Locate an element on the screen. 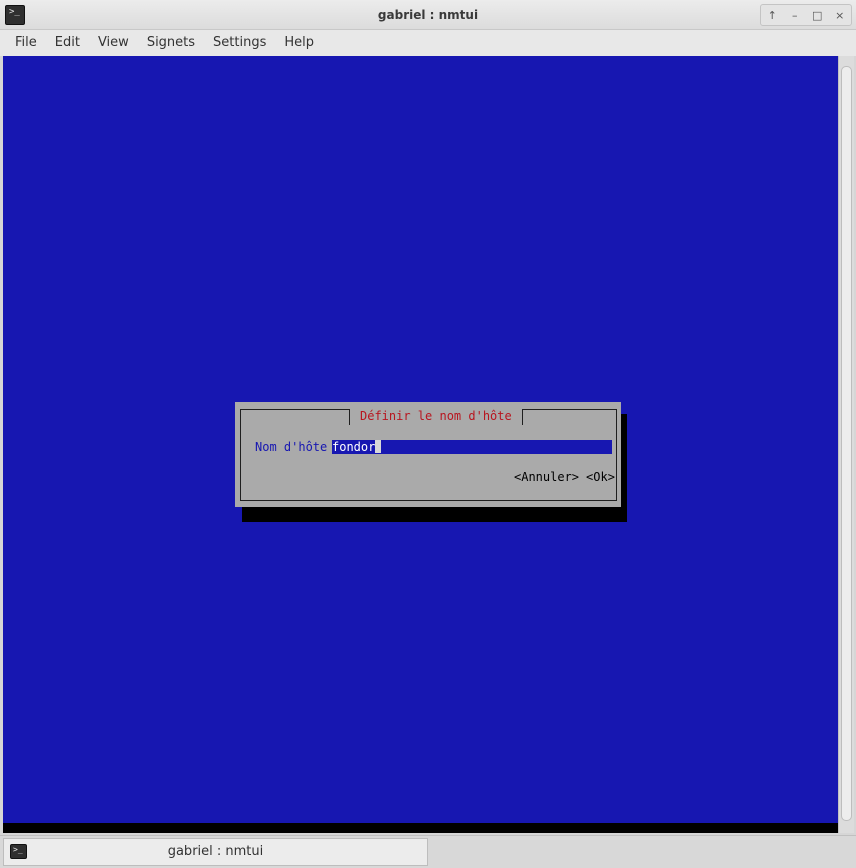  window-controls: ↑ – □ × is located at coordinates (806, 15).